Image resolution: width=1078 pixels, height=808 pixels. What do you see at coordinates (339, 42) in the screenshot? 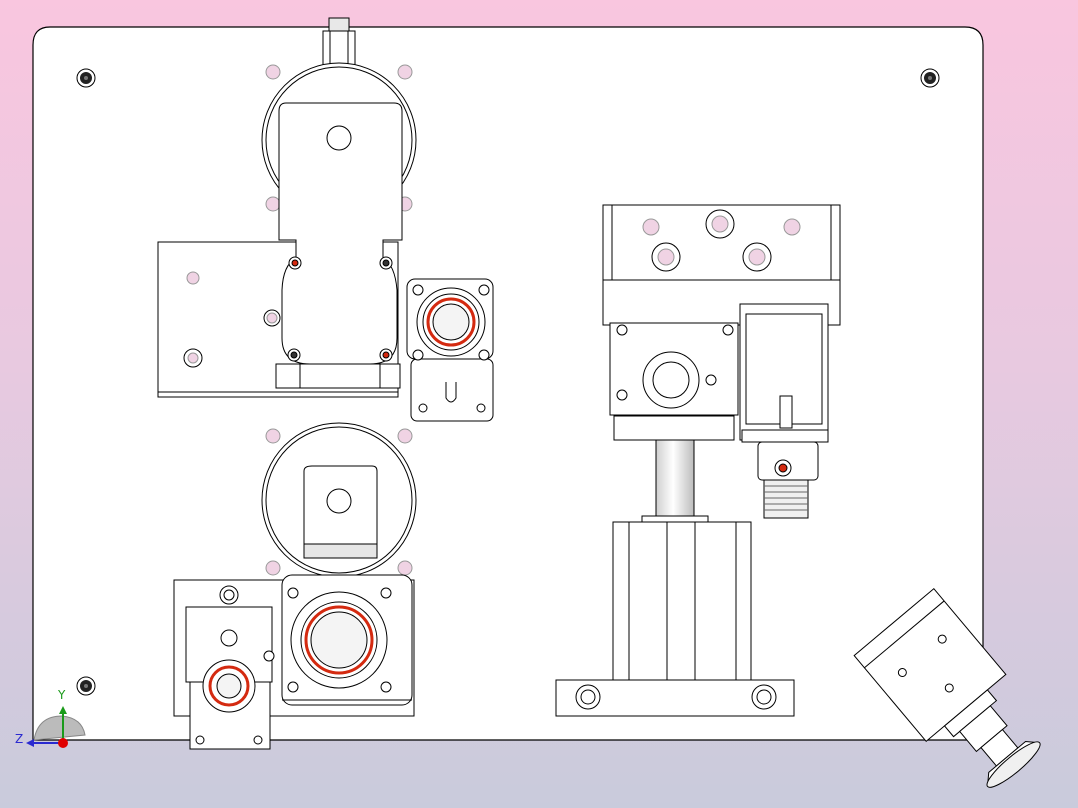
I see `air-fitting` at bounding box center [339, 42].